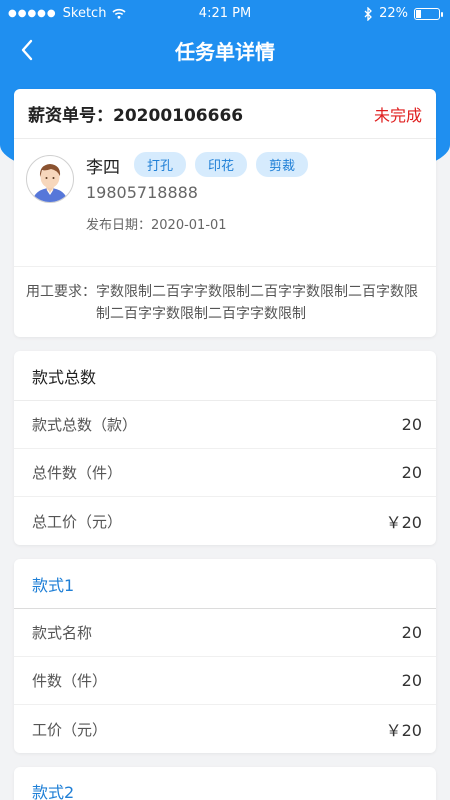 The height and width of the screenshot is (800, 450). What do you see at coordinates (77, 521) in the screenshot?
I see `row-label: 总工价（元）` at bounding box center [77, 521].